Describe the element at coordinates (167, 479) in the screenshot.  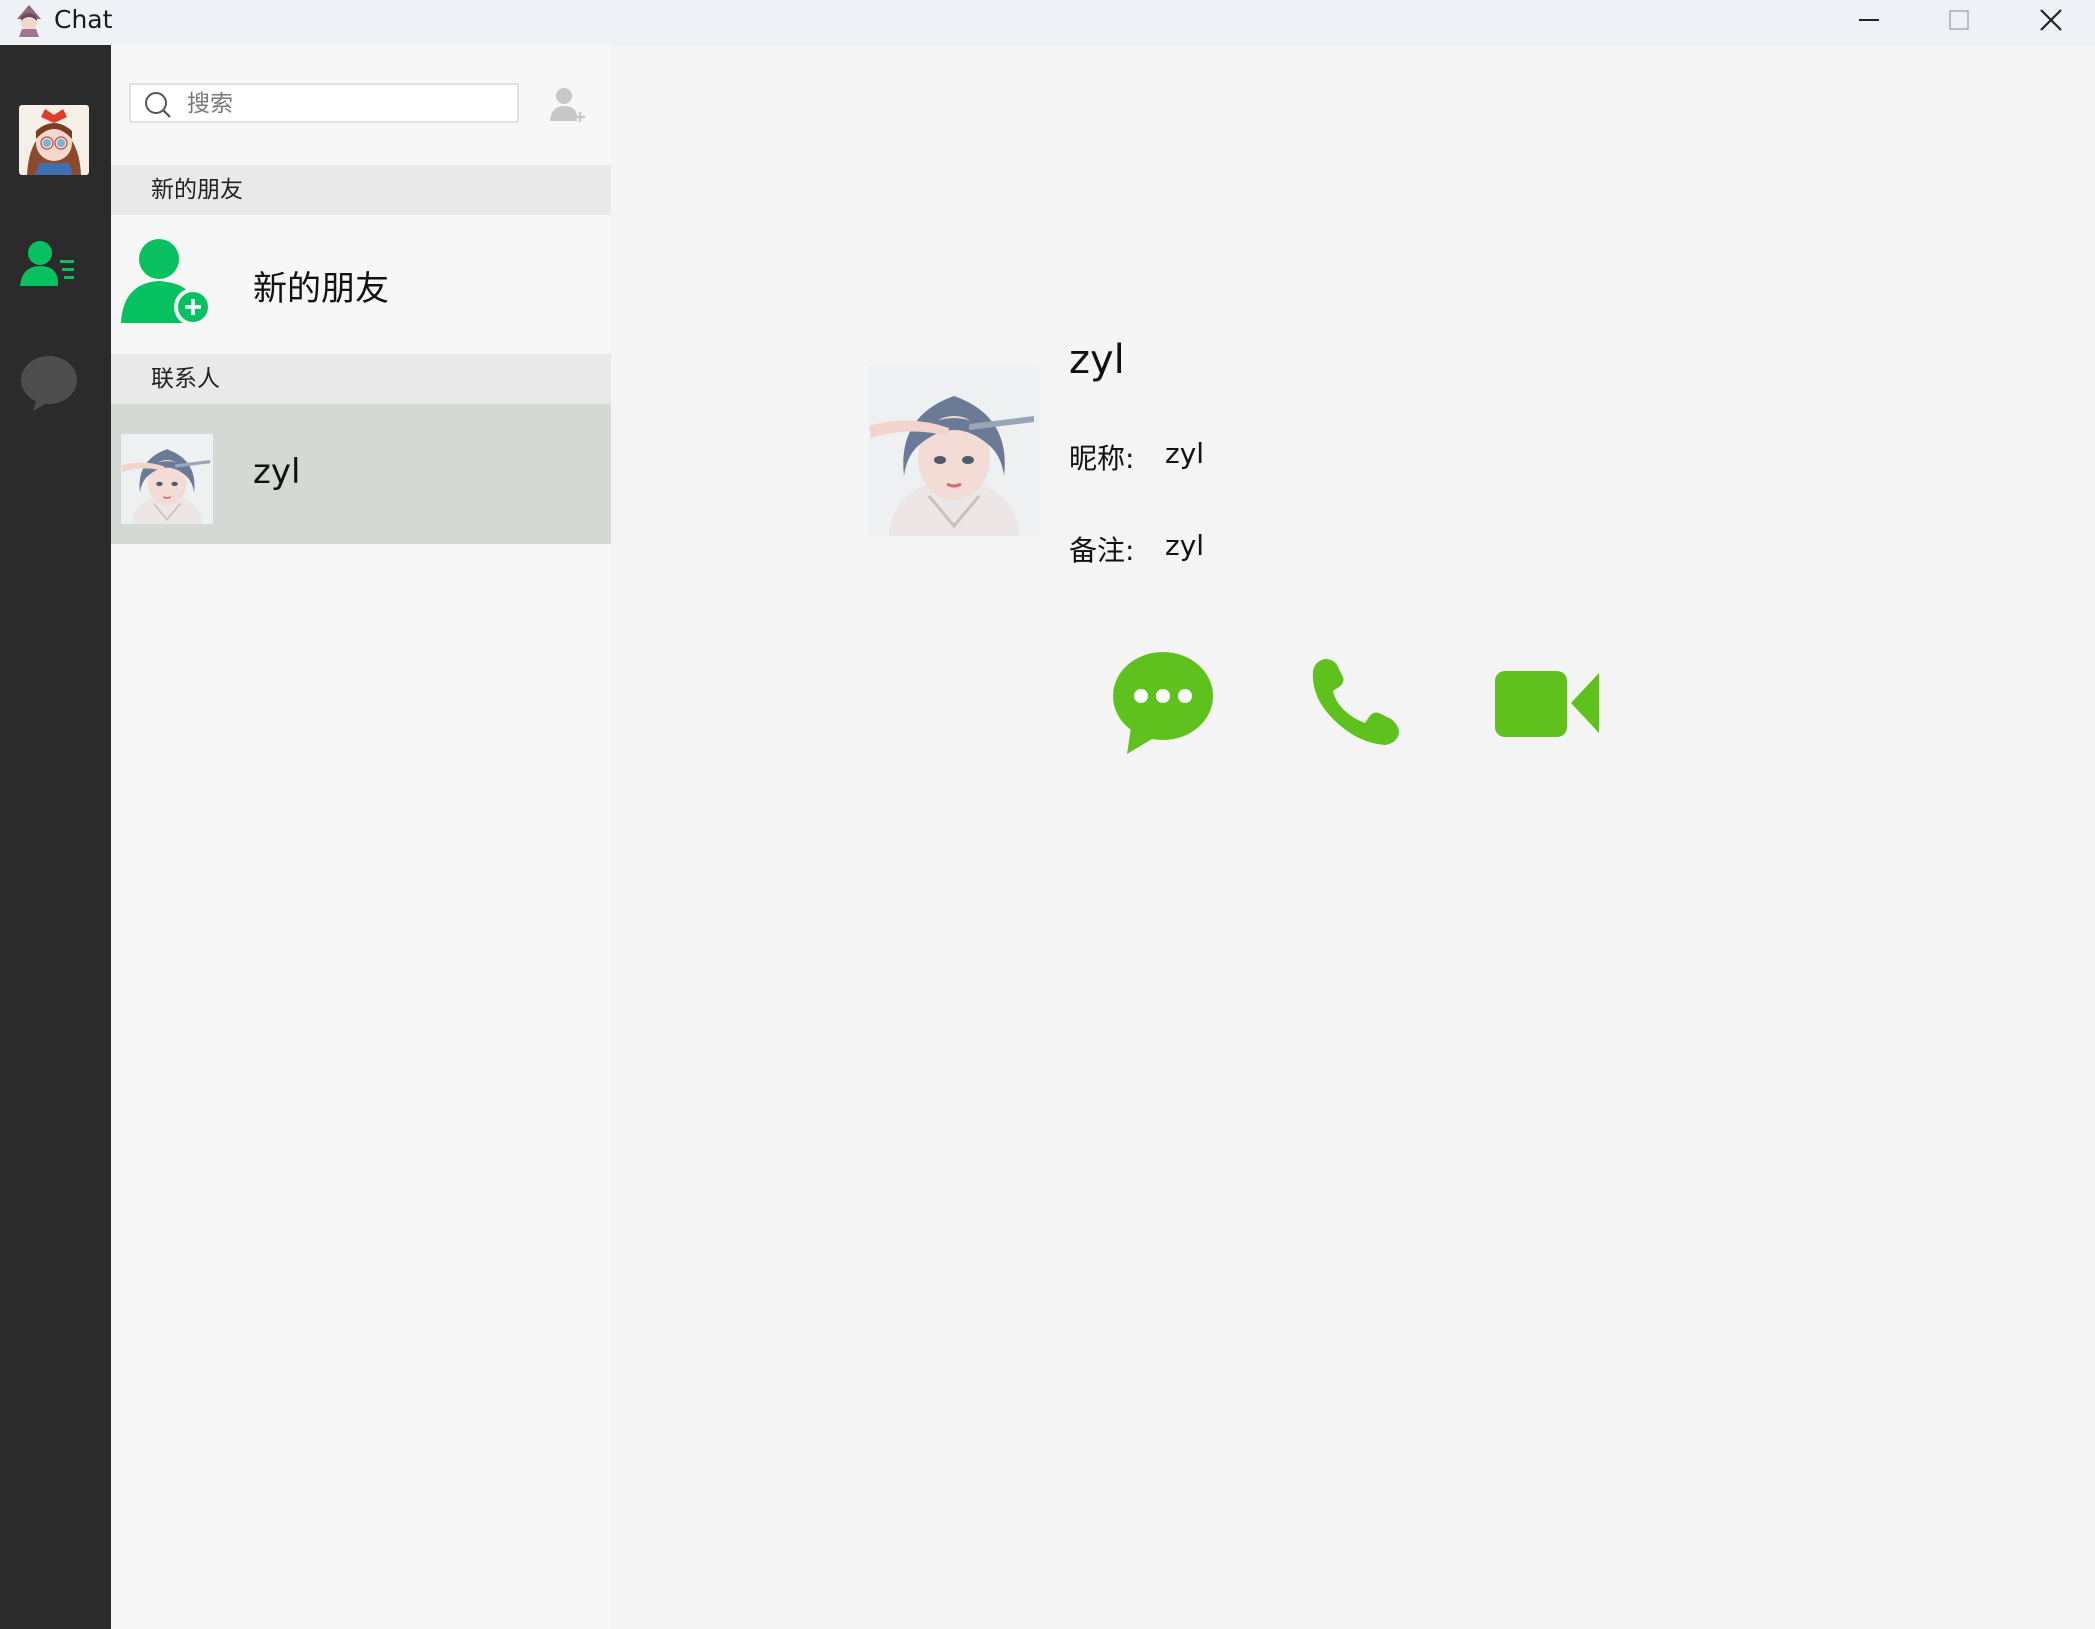
I see `contact-avatar` at that location.